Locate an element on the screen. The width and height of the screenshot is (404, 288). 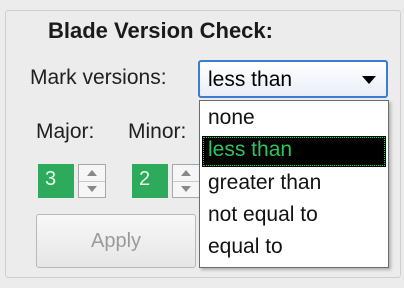
major-spinbox: 3 is located at coordinates (74, 181).